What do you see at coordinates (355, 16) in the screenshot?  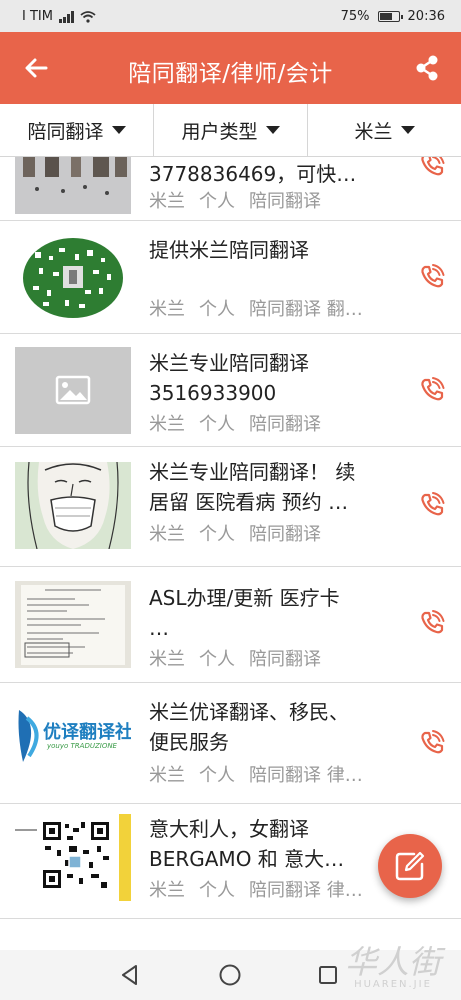 I see `battery-percent: 75%` at bounding box center [355, 16].